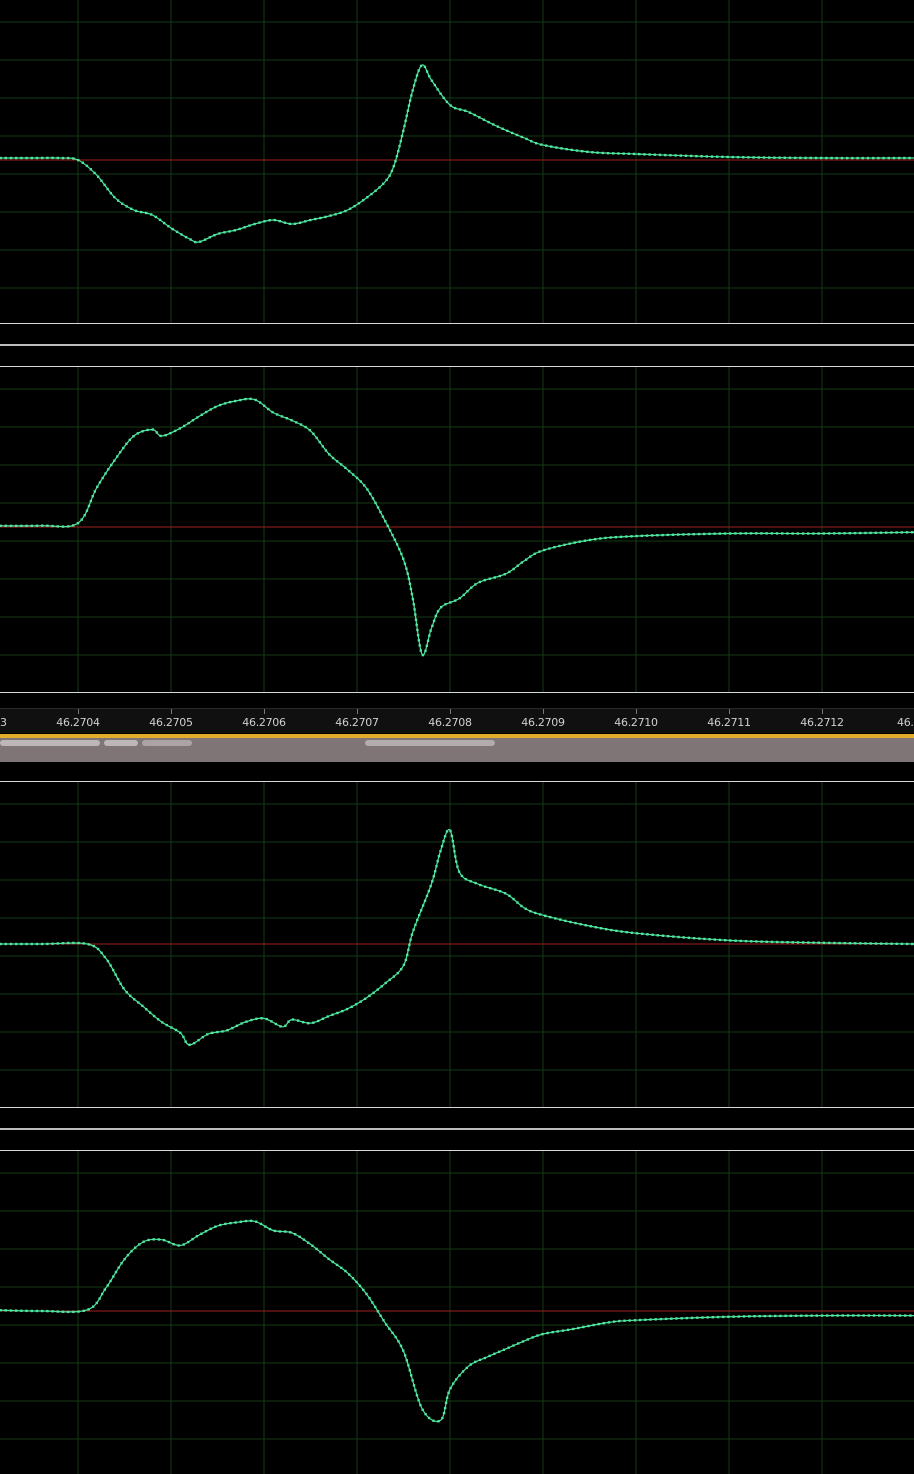 This screenshot has width=914, height=1474. What do you see at coordinates (50, 743) in the screenshot?
I see `scrollbar-thumb` at bounding box center [50, 743].